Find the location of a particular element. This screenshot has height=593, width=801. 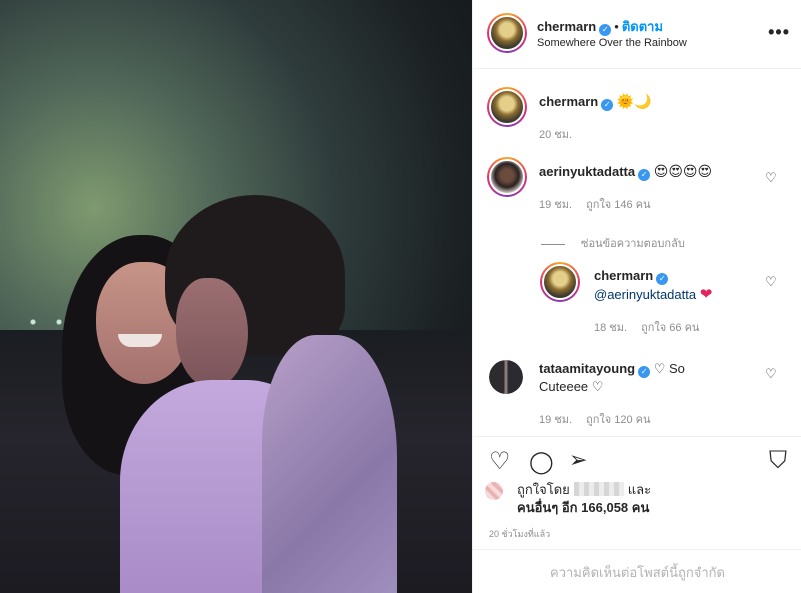

comment-row: tataamitayoung ✓ ♡ So is located at coordinates (612, 369).